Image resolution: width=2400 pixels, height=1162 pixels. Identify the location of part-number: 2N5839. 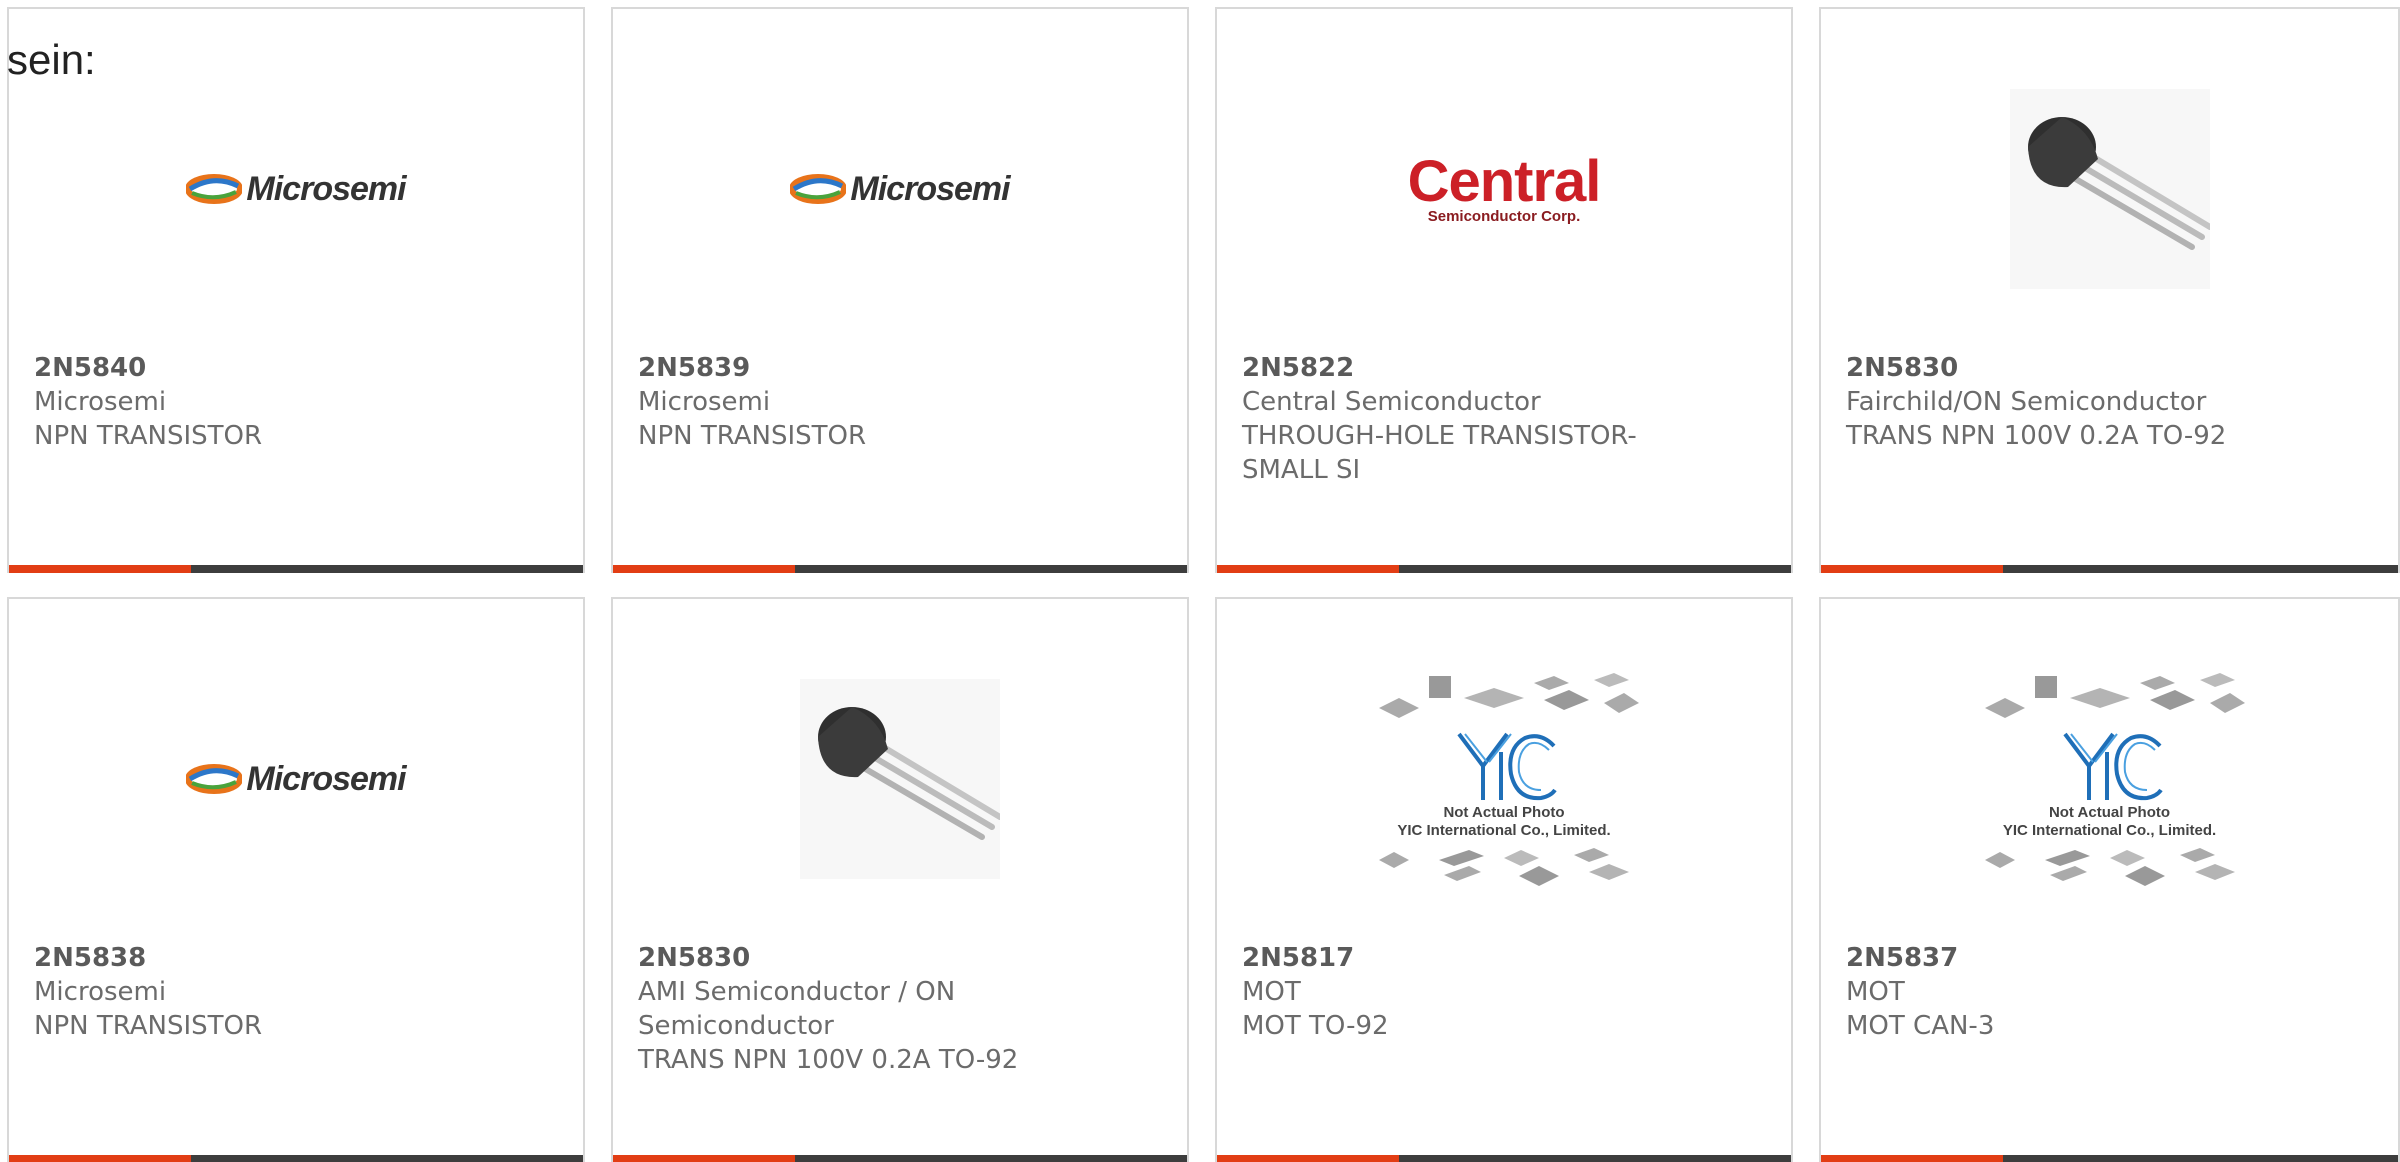
(900, 368).